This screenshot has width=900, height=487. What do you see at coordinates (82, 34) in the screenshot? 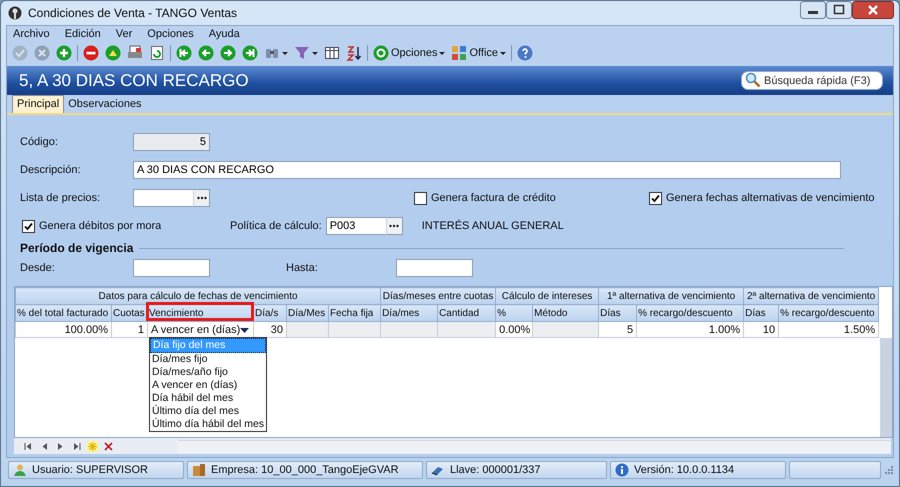
I see `menu-item: Edición` at bounding box center [82, 34].